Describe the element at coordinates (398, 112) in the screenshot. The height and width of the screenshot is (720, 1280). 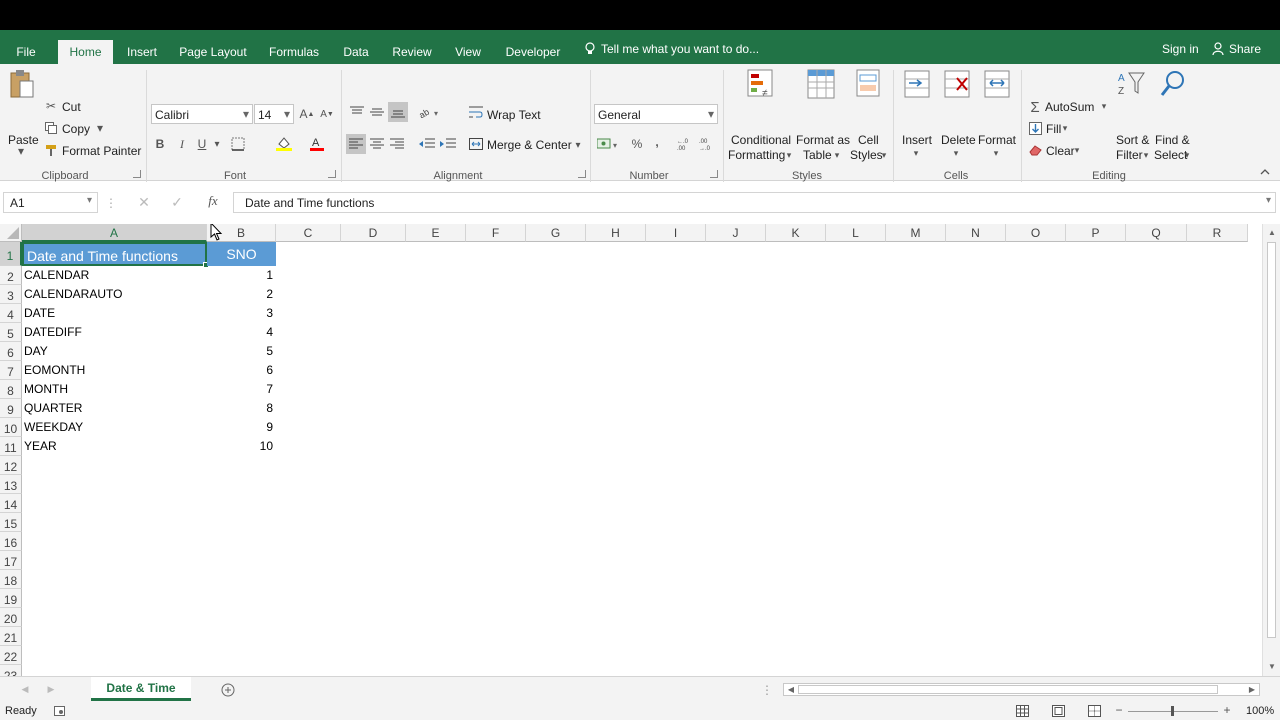
I see `align-bottom-icon` at that location.